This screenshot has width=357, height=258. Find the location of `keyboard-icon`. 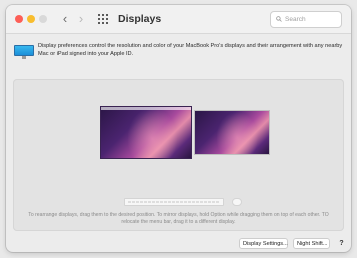

keyboard-icon is located at coordinates (174, 202).